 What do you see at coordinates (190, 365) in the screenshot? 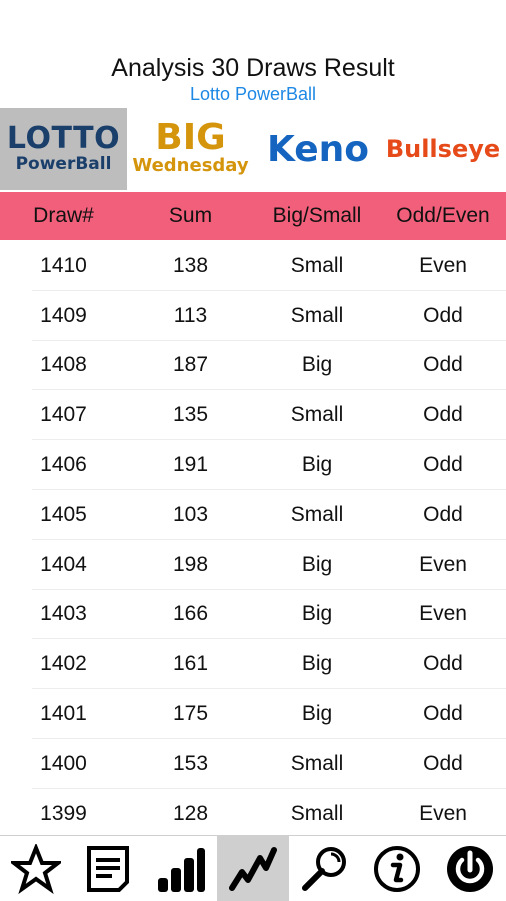
I see `cell-sum: 187` at bounding box center [190, 365].